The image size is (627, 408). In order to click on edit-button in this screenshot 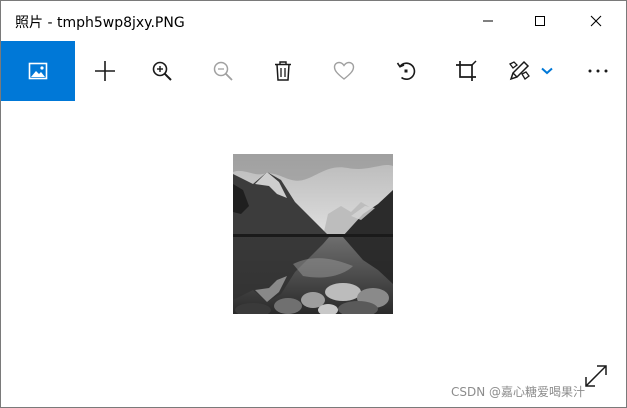, I will do `click(520, 71)`.